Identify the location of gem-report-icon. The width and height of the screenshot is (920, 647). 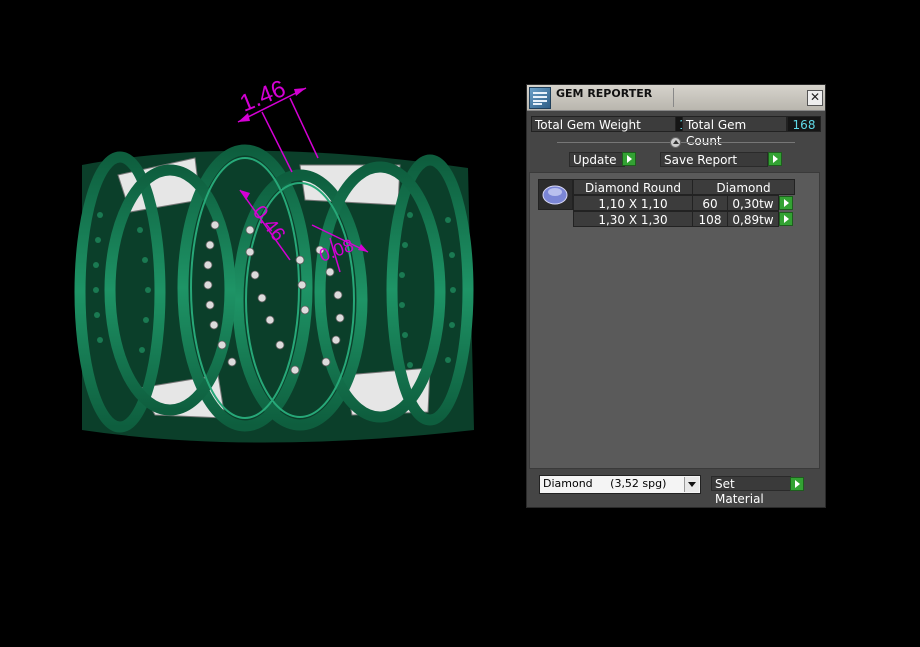
(540, 98).